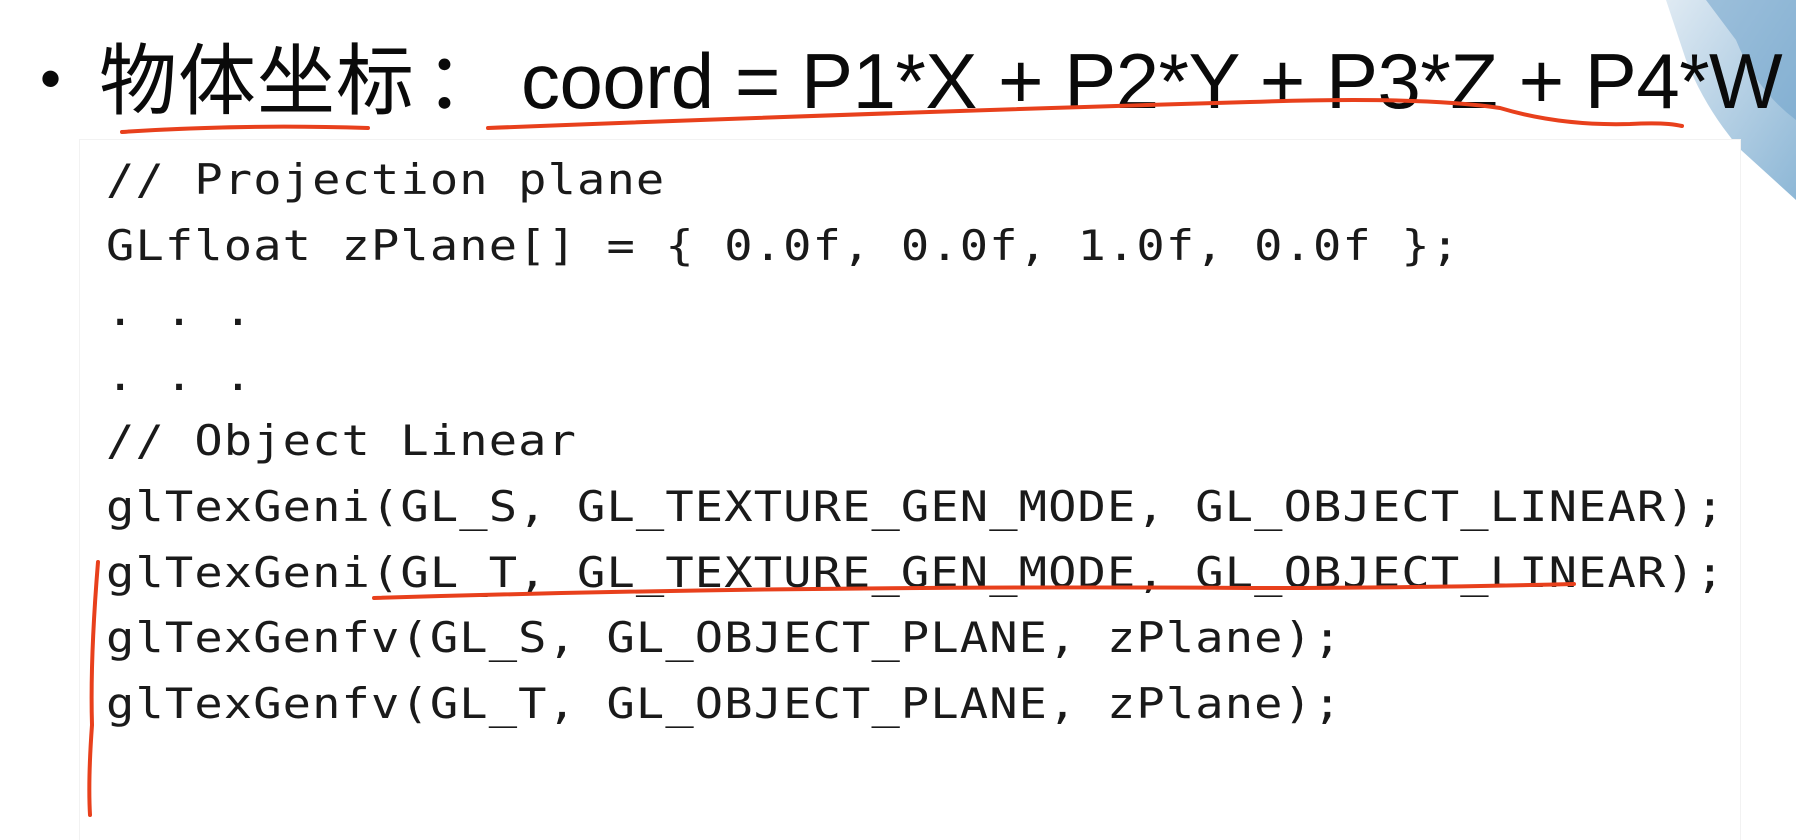 Image resolution: width=1796 pixels, height=840 pixels. I want to click on coord-formula: coord = P1*X + P2*Y + P3*Z + P4*W, so click(1152, 81).